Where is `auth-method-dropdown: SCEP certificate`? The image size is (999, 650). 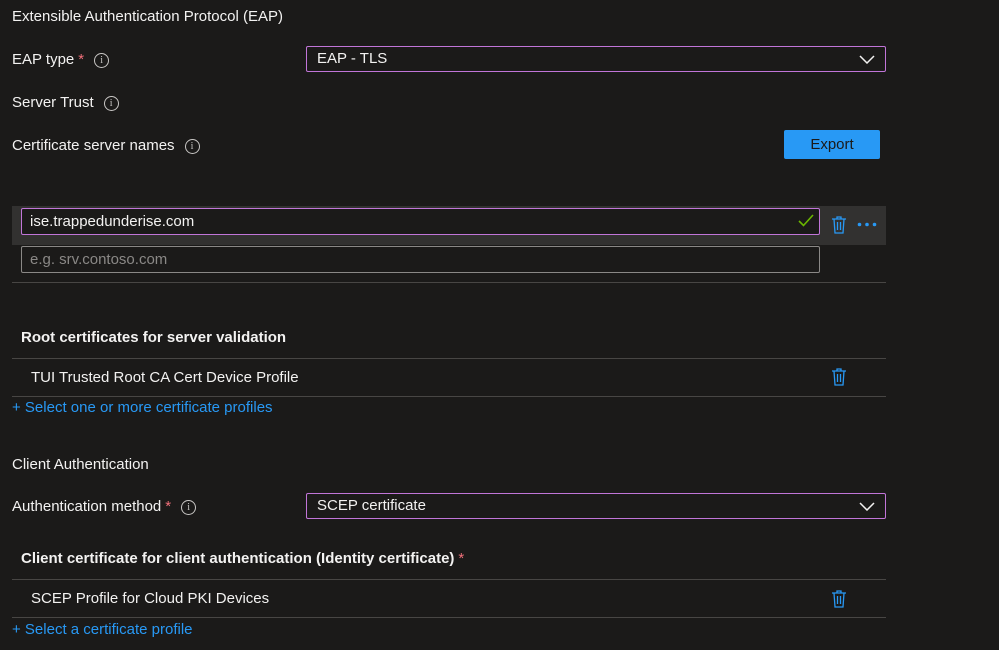
auth-method-dropdown: SCEP certificate is located at coordinates (596, 506).